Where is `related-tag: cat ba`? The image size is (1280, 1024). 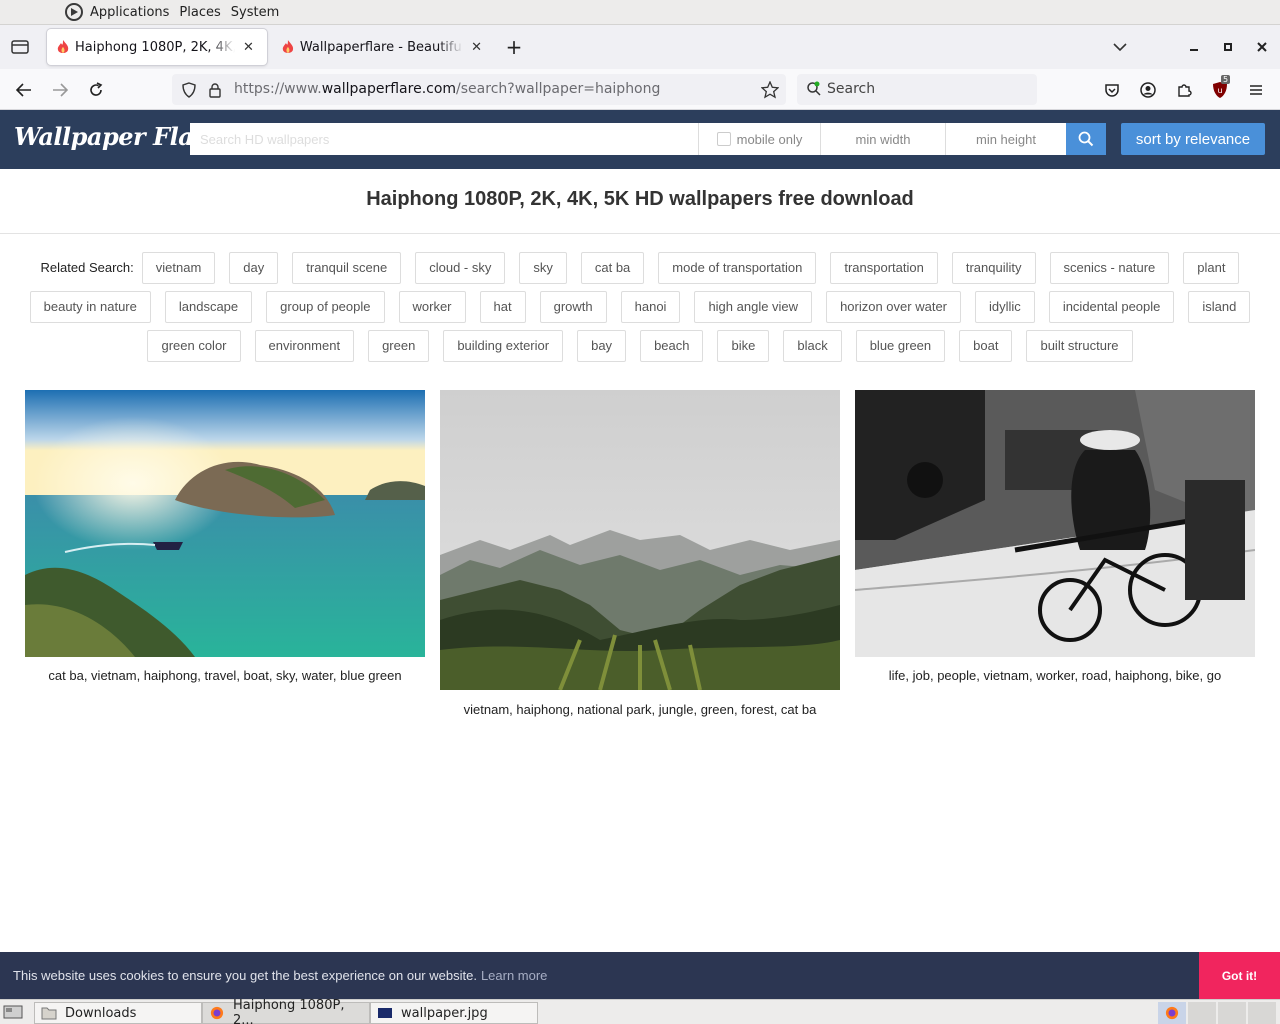
related-tag: cat ba is located at coordinates (612, 268).